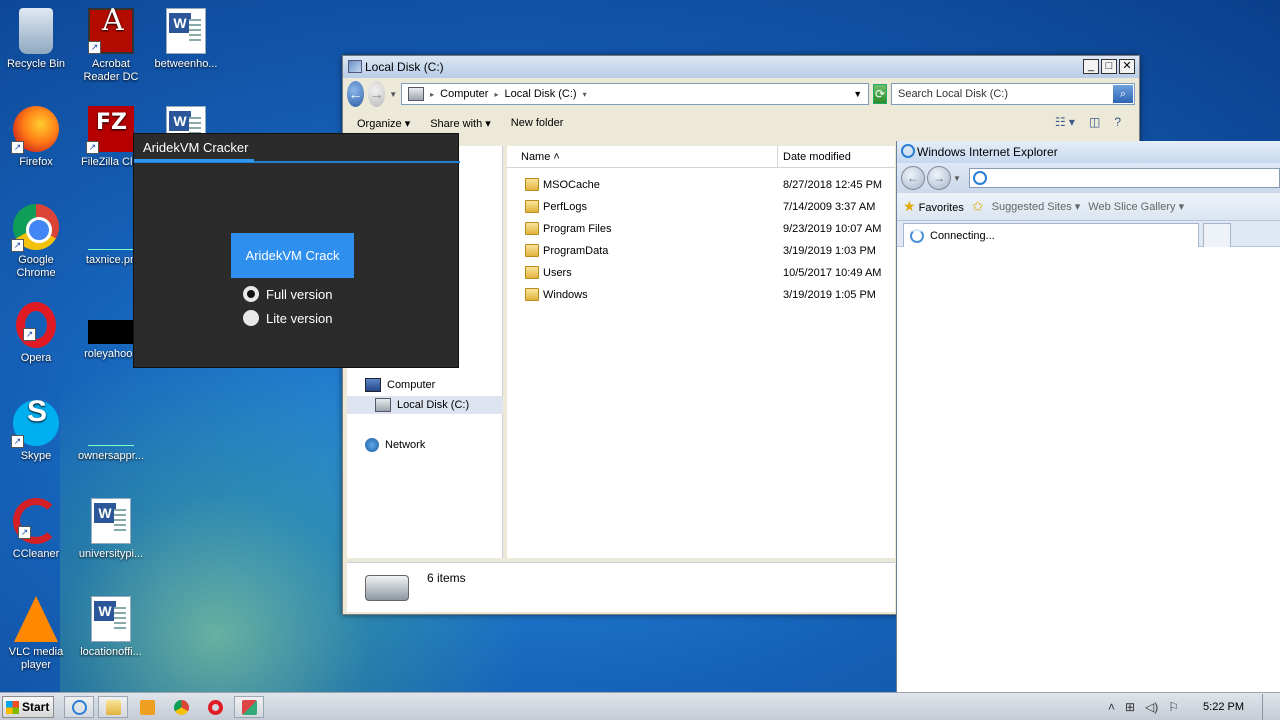  I want to click on nav-item-local-disk: Local Disk (C:), so click(425, 405).